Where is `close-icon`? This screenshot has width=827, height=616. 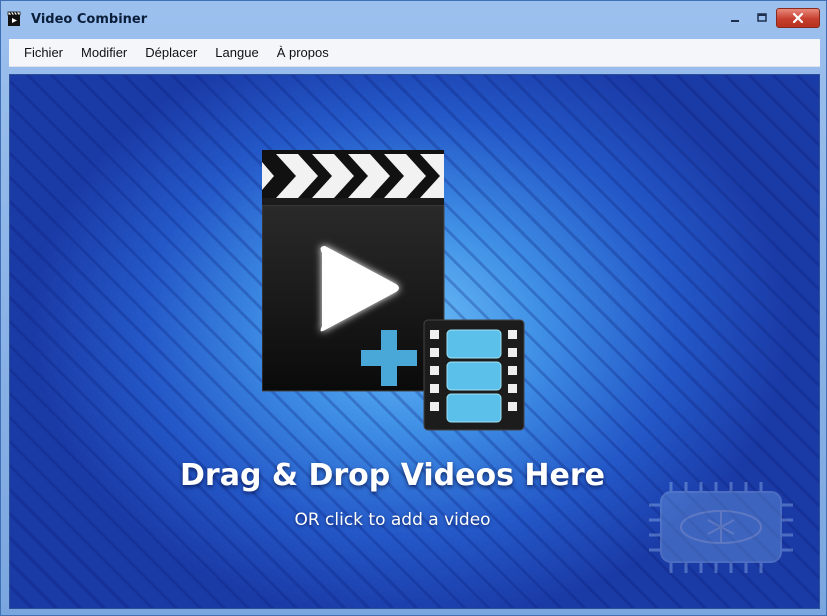
close-icon is located at coordinates (798, 18).